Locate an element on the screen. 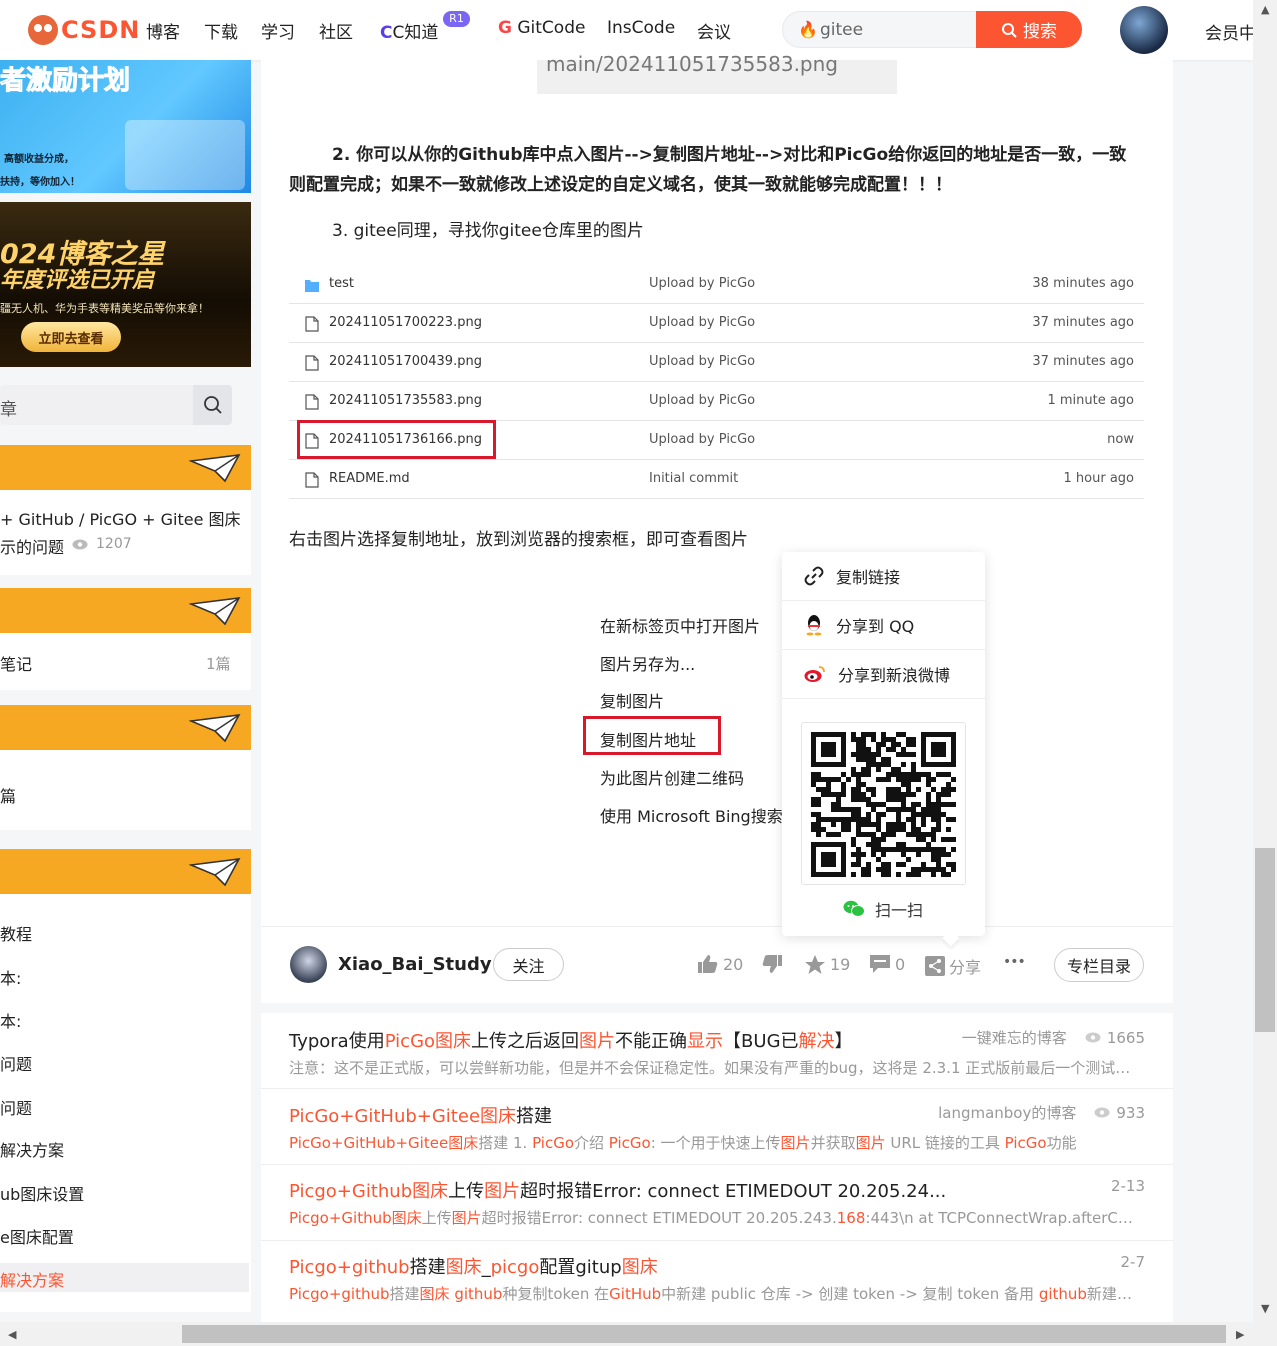 The image size is (1277, 1346). commit-time: 38 minutes ago is located at coordinates (1083, 283).